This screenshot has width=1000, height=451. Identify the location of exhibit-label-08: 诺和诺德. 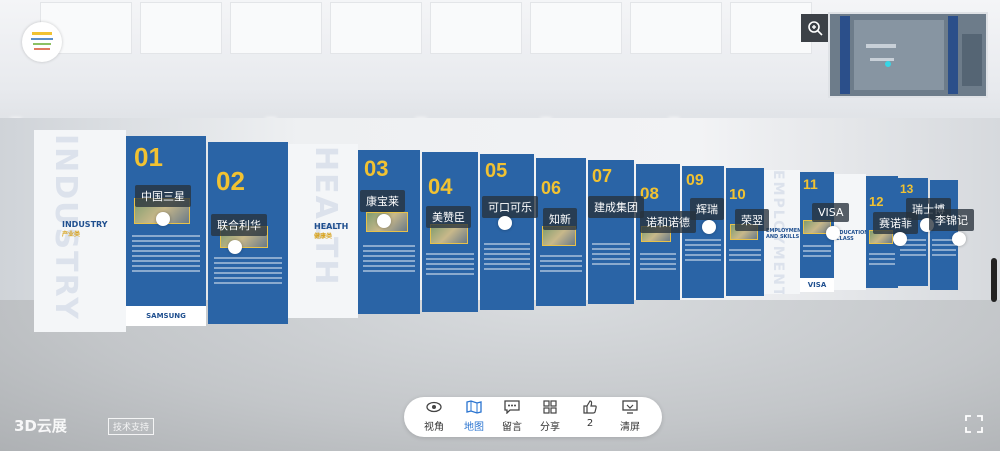
(668, 222).